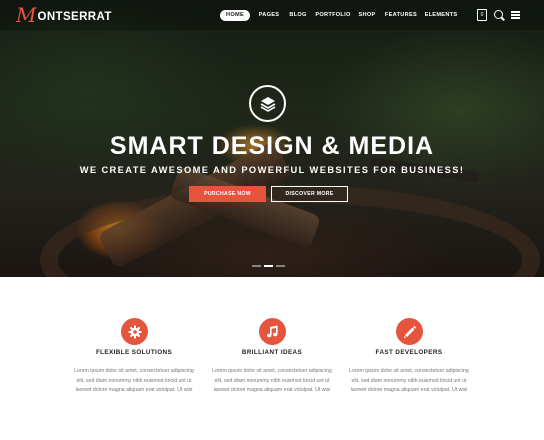 The image size is (544, 440). What do you see at coordinates (227, 194) in the screenshot?
I see `purchase-now-button: PURCHASE NOW` at bounding box center [227, 194].